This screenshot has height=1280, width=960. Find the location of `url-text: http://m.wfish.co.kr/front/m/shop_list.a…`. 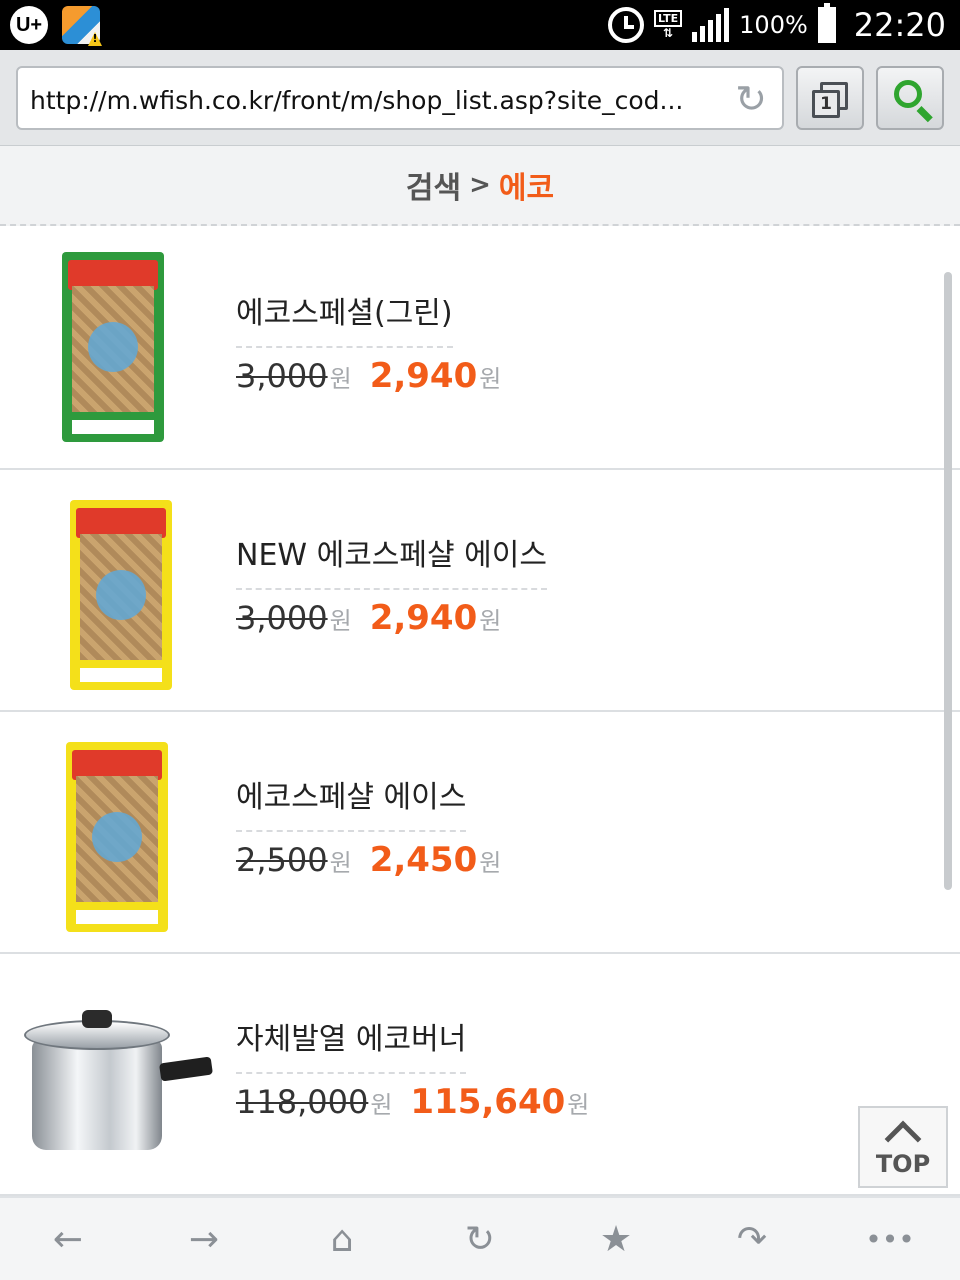

url-text: http://m.wfish.co.kr/front/m/shop_list.a… is located at coordinates (375, 100).